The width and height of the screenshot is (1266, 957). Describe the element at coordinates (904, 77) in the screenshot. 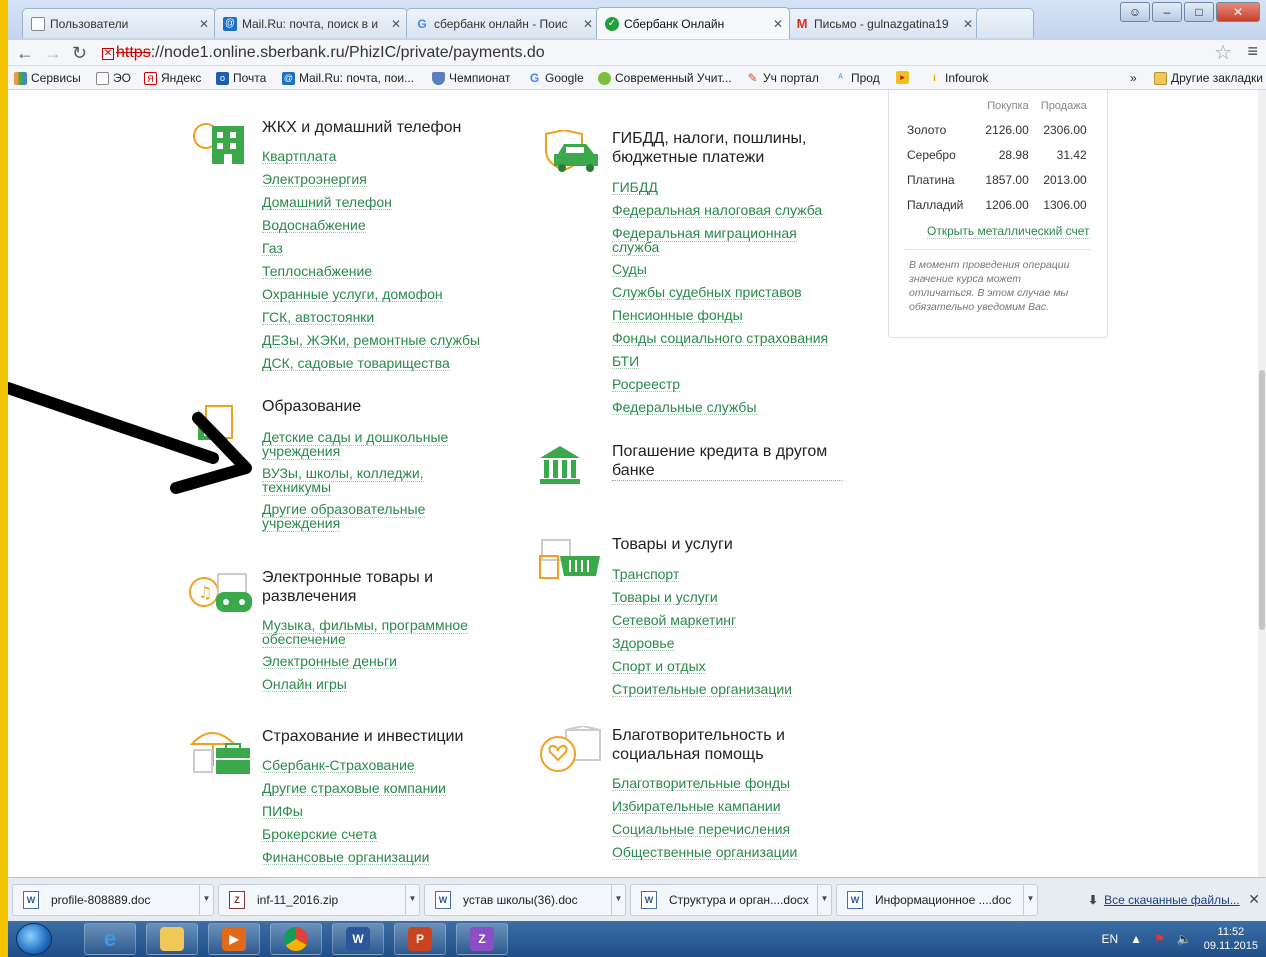

I see `bookmark-play: ▸` at that location.